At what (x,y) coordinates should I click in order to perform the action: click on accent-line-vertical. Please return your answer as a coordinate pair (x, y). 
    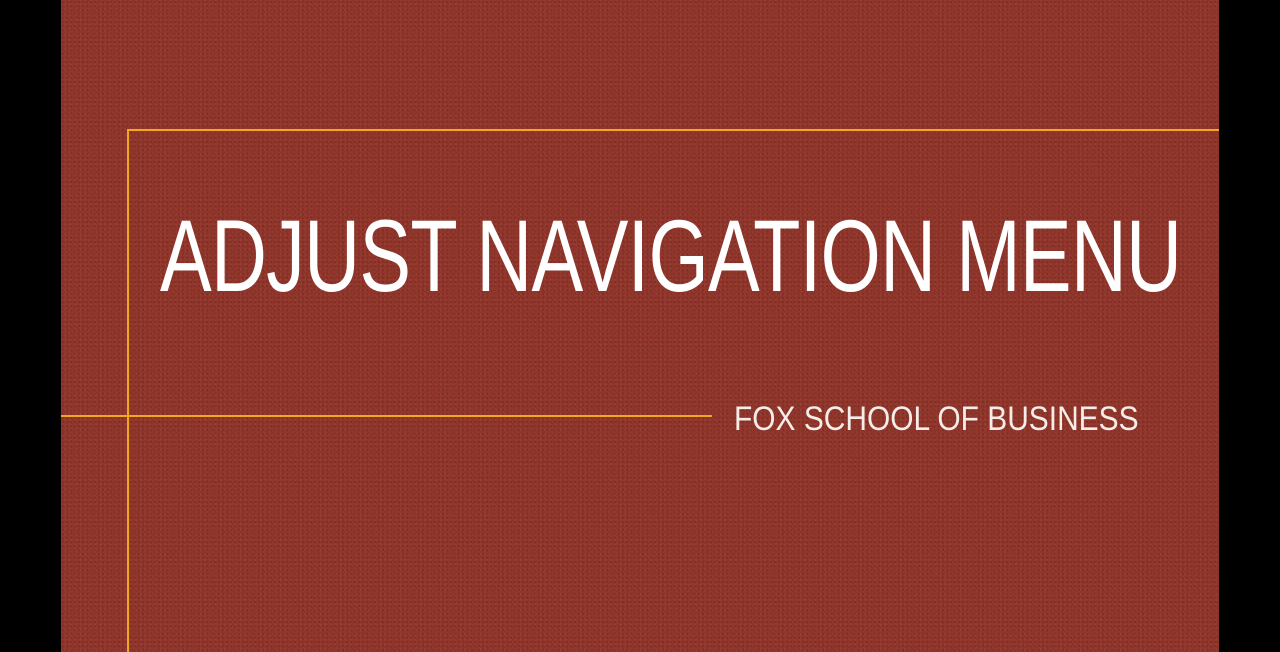
    Looking at the image, I should click on (128, 390).